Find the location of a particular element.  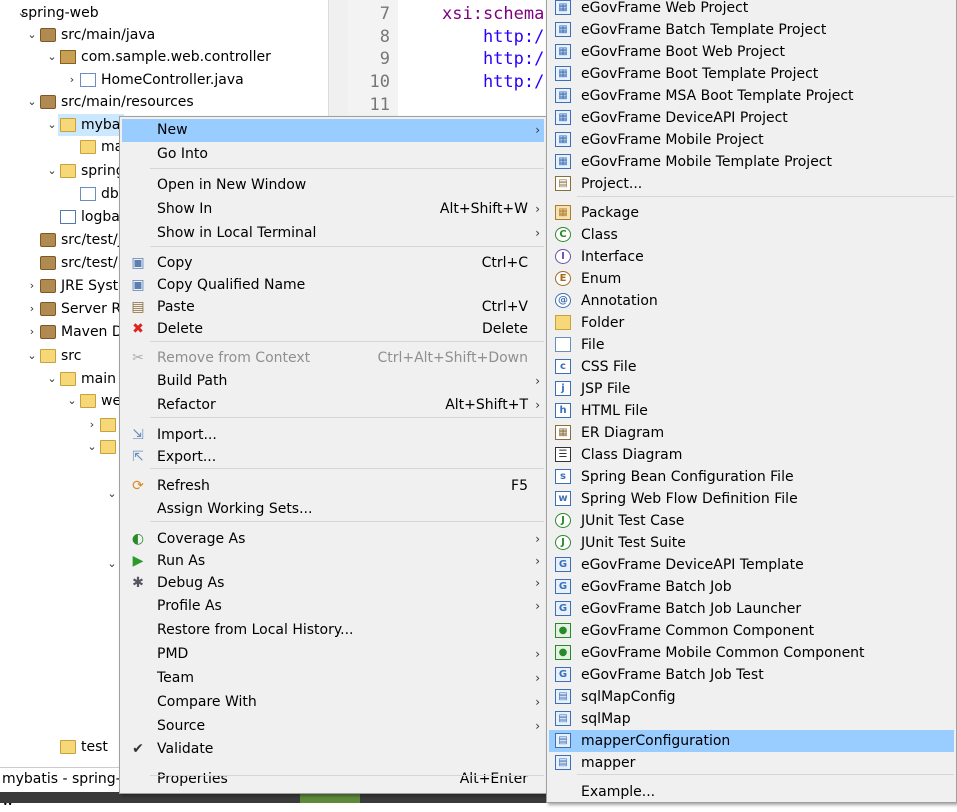

html-file-icon: h is located at coordinates (563, 410).